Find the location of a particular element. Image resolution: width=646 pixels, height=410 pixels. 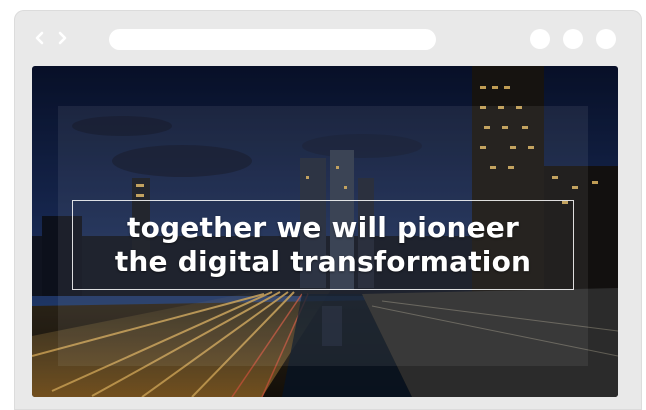

browser-toolbar is located at coordinates (328, 39).